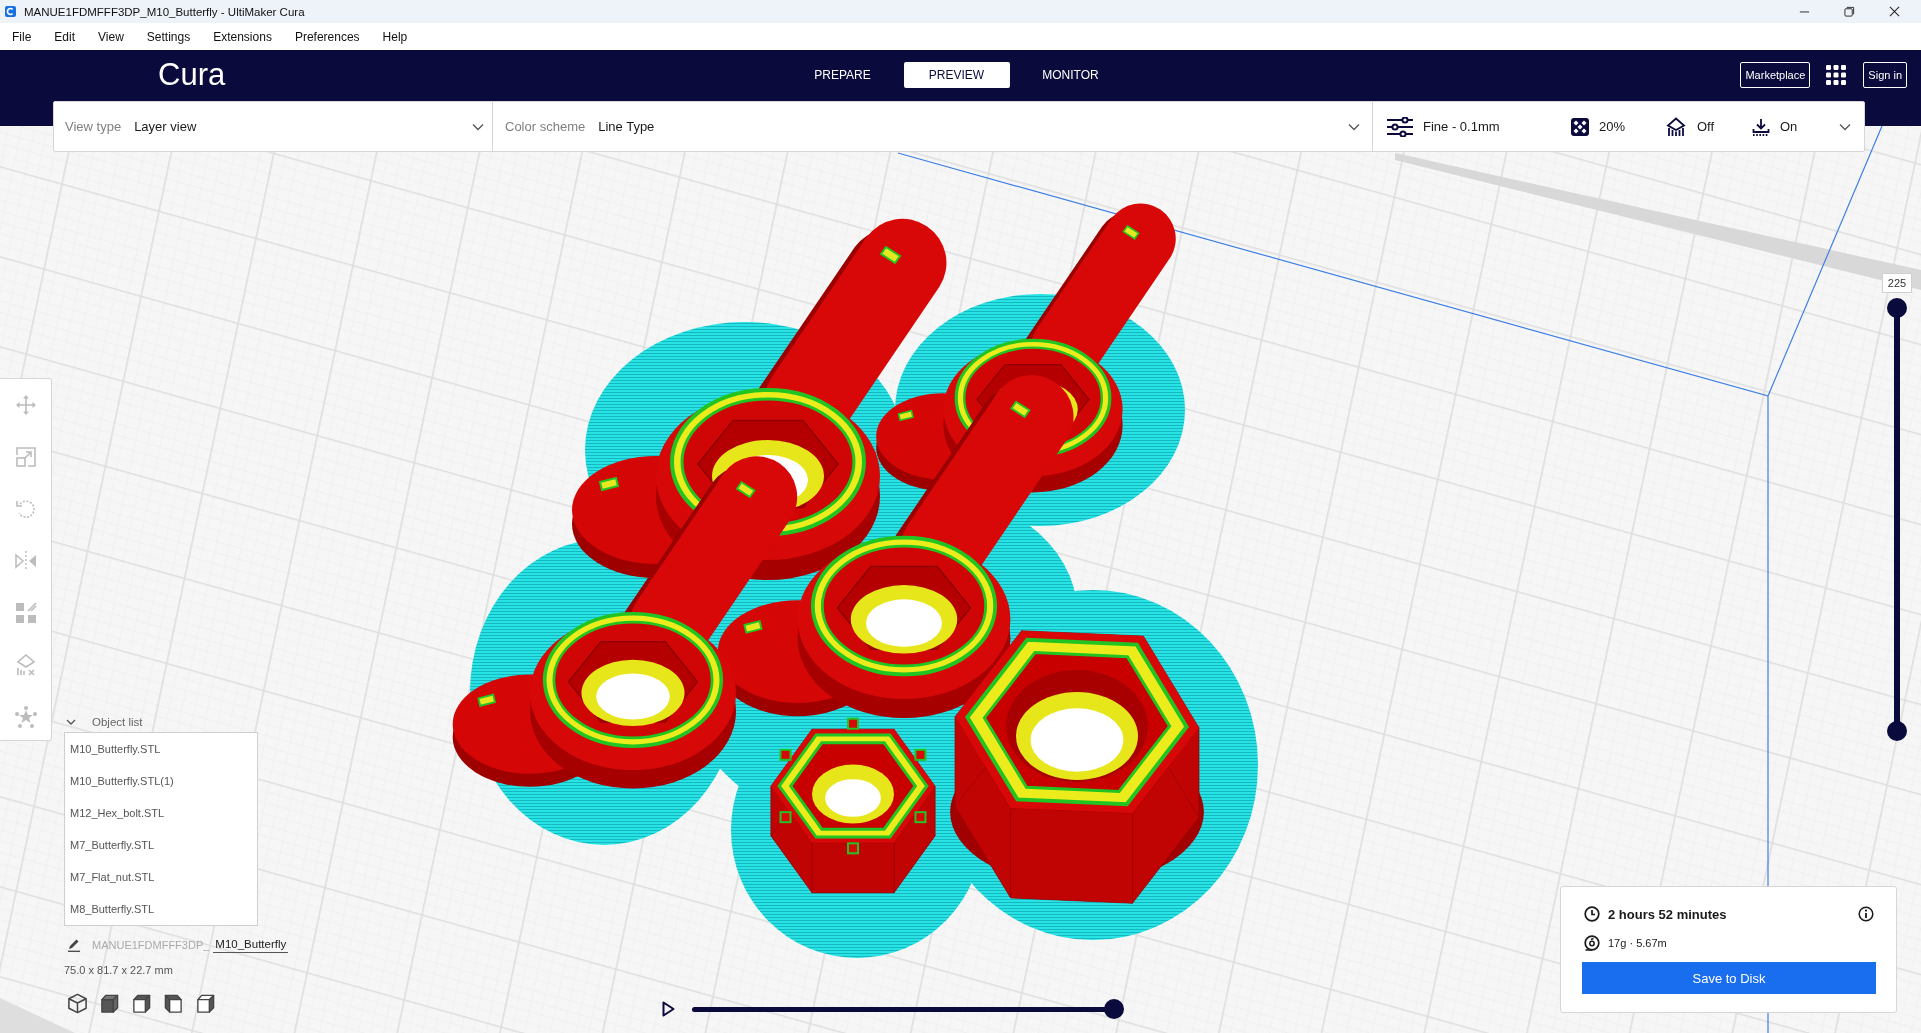 The image size is (1921, 1033). I want to click on print-time: 2 hours 52 minutes, so click(1667, 914).